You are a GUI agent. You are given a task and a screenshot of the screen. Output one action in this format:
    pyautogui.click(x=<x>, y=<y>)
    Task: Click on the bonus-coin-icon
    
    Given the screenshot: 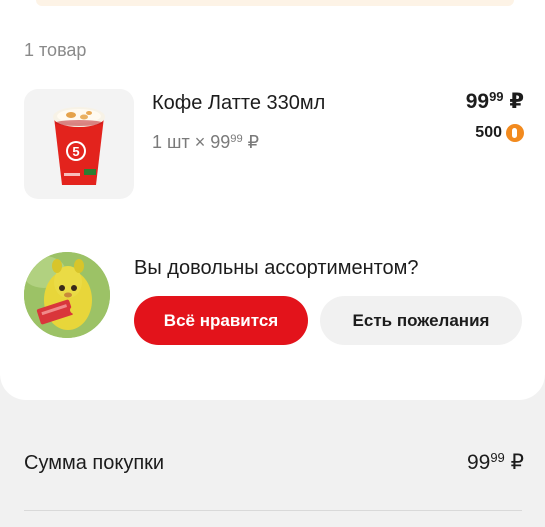 What is the action you would take?
    pyautogui.click(x=515, y=133)
    